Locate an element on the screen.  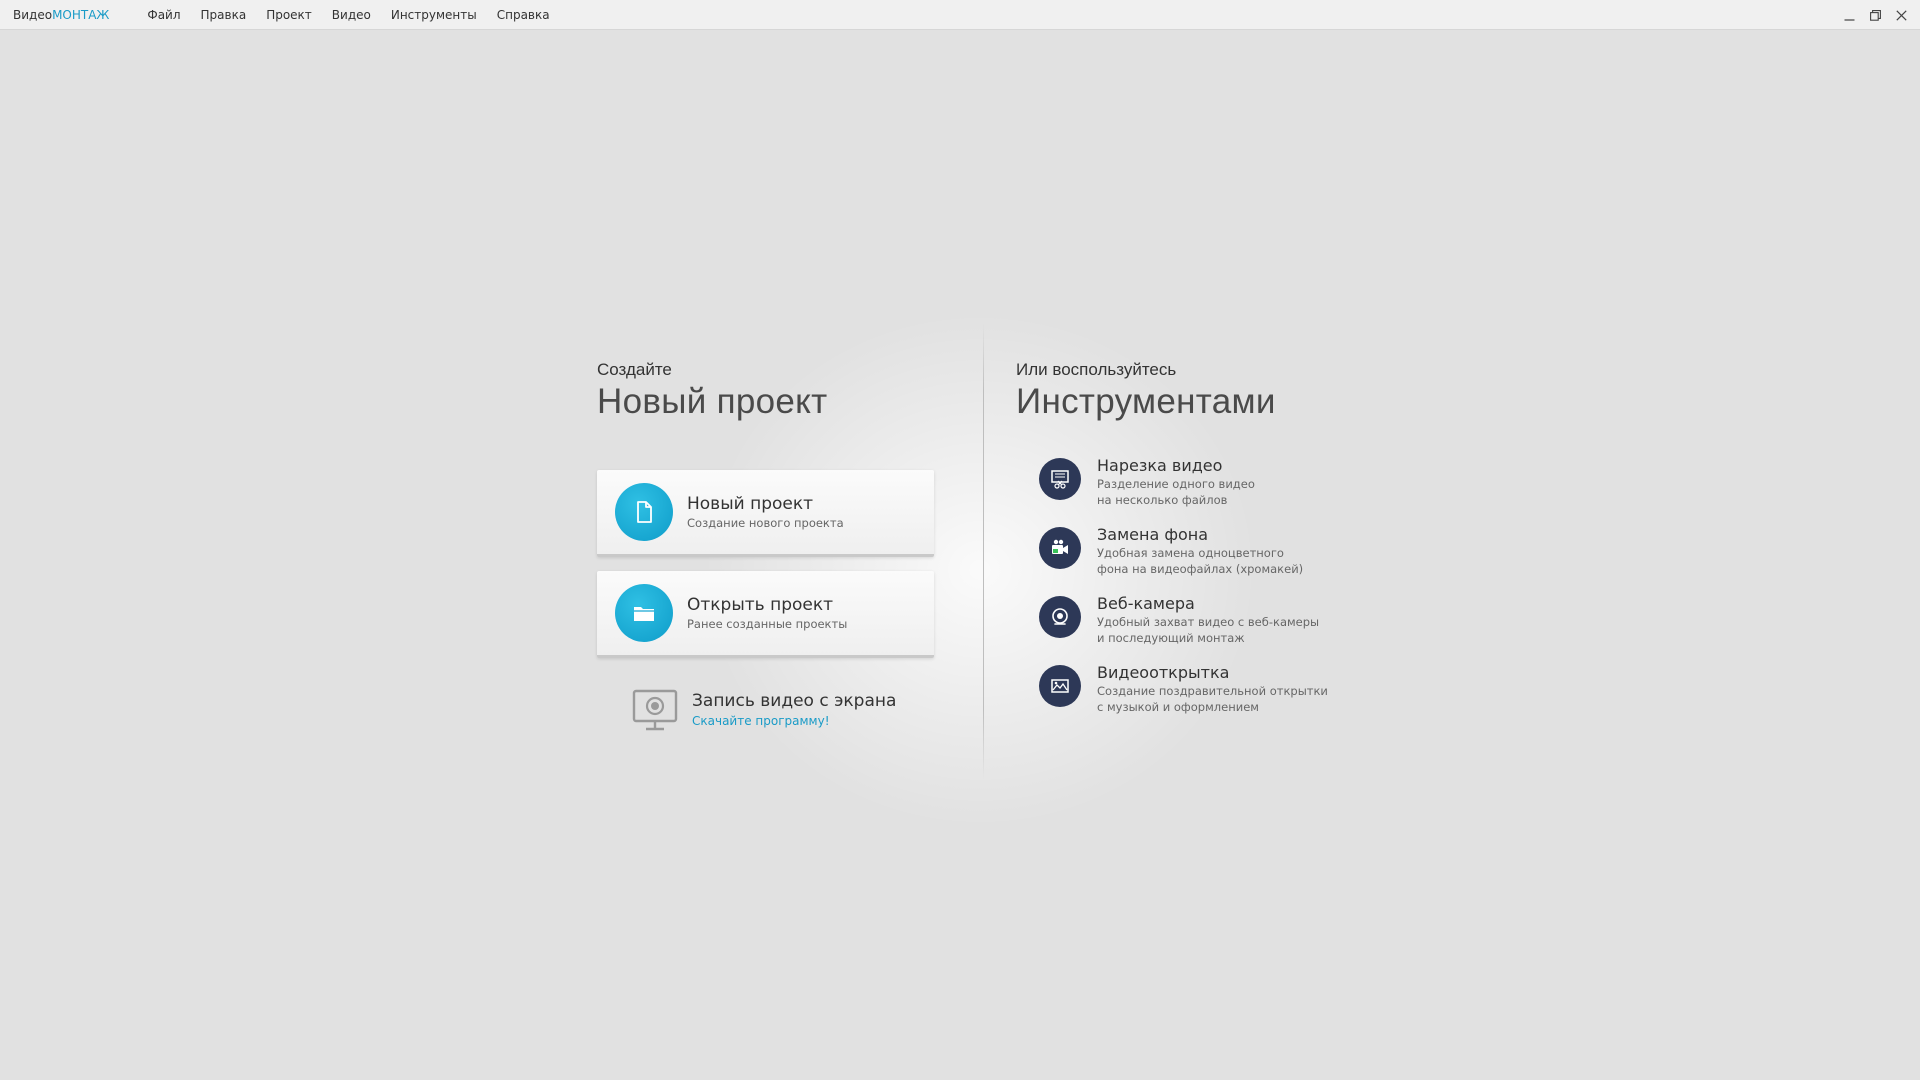
new-project-button: Новый проект Создание нового проекта is located at coordinates (765, 513).